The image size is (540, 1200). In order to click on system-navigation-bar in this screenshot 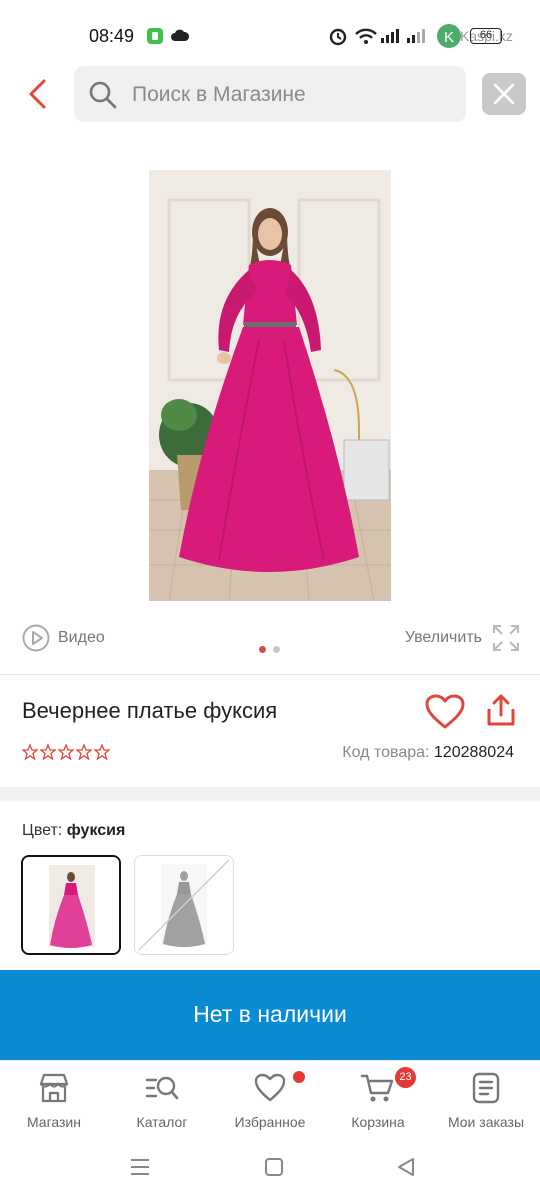, I will do `click(270, 1170)`.